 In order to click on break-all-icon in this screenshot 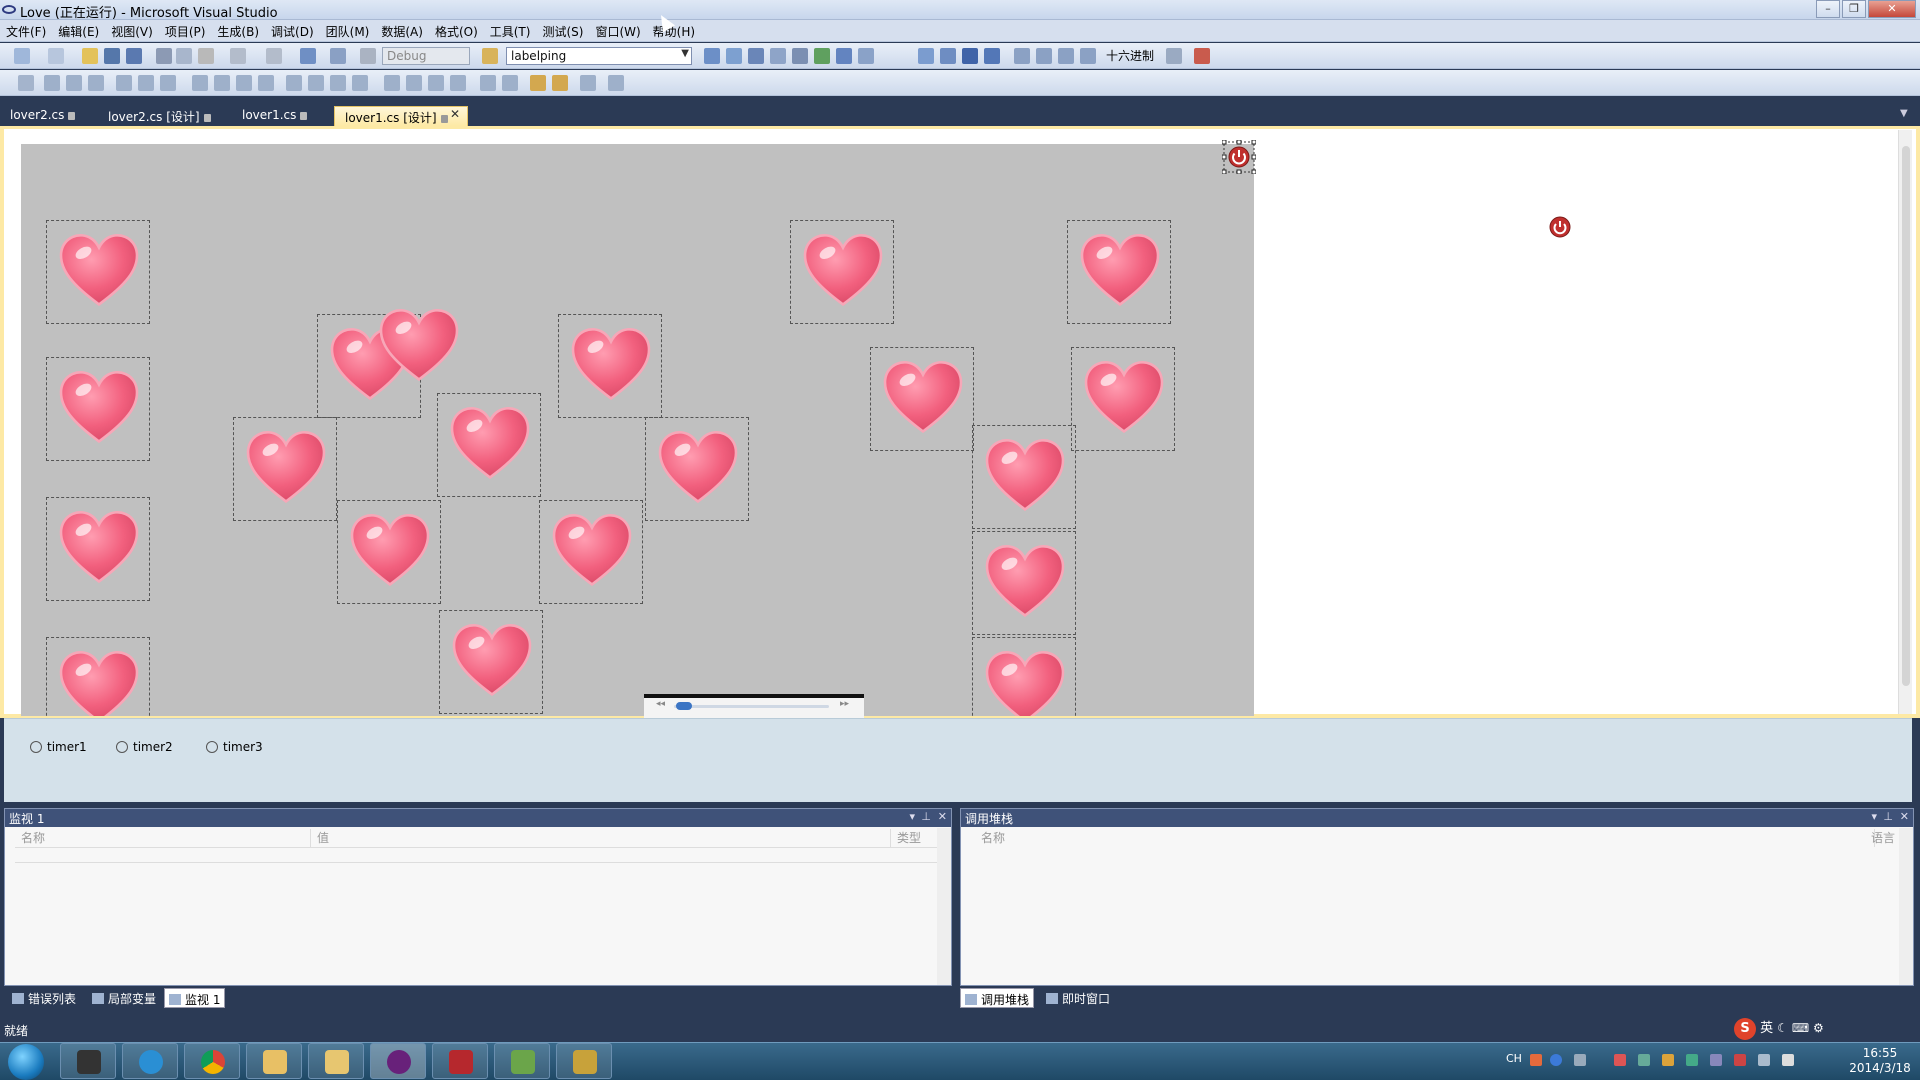, I will do `click(948, 56)`.